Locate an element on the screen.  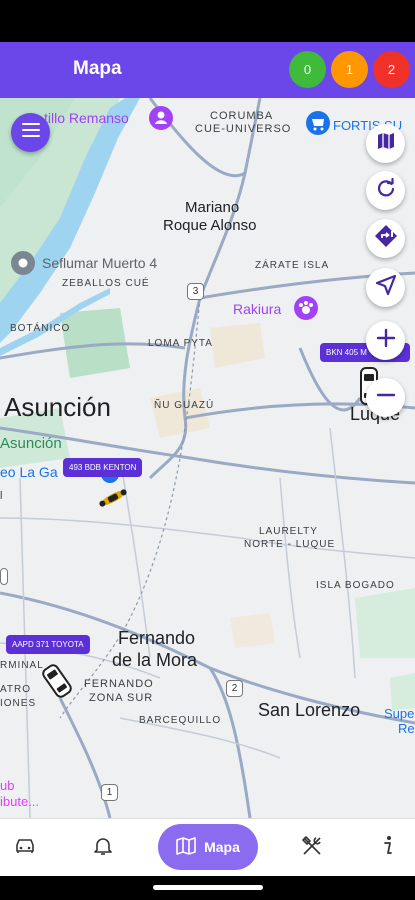
route-shield: 3 is located at coordinates (195, 291).